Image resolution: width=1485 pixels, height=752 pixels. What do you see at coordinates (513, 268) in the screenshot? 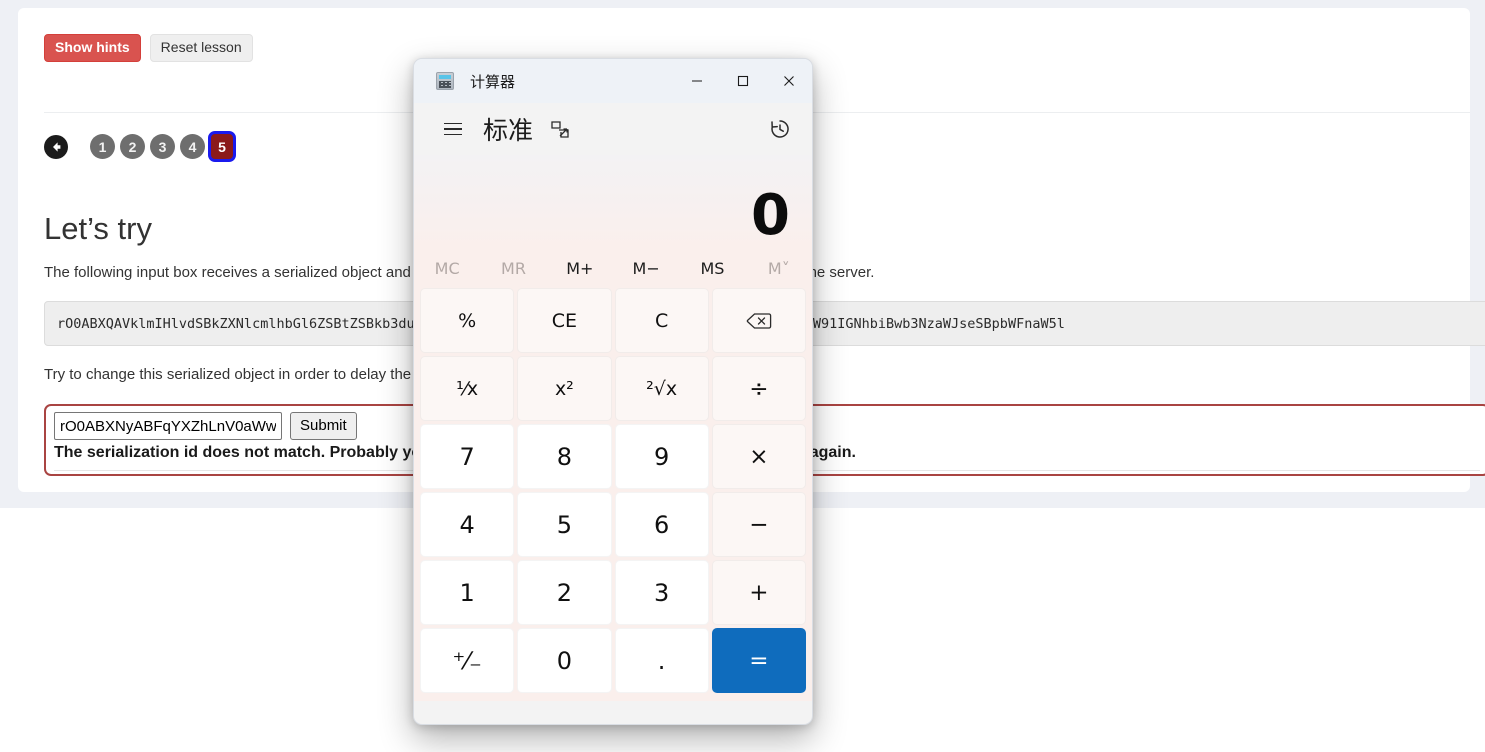
I see `memory-recall-button: MR` at bounding box center [513, 268].